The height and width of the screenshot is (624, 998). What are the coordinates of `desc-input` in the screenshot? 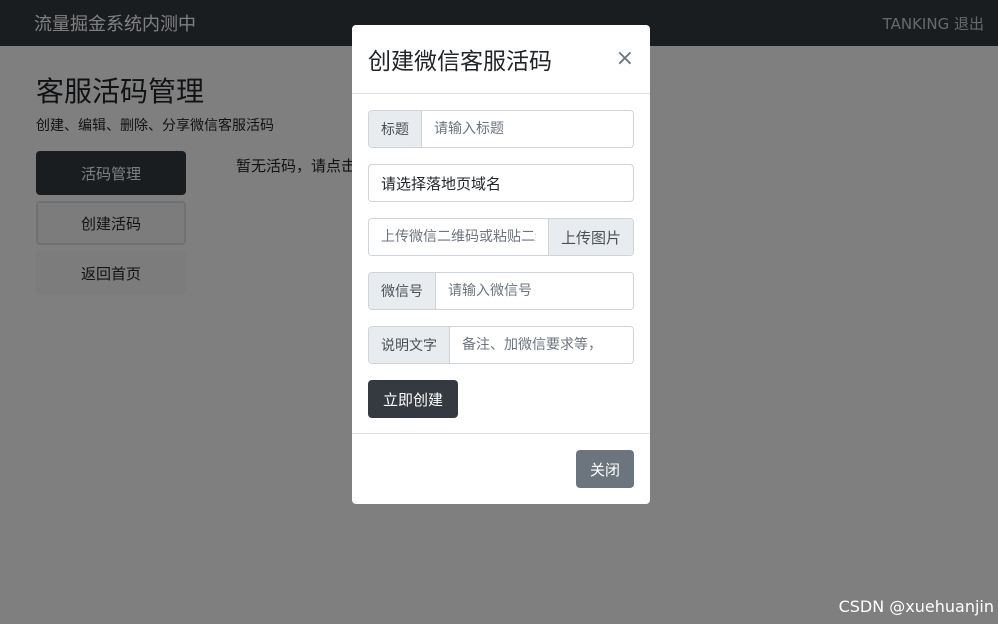 It's located at (541, 345).